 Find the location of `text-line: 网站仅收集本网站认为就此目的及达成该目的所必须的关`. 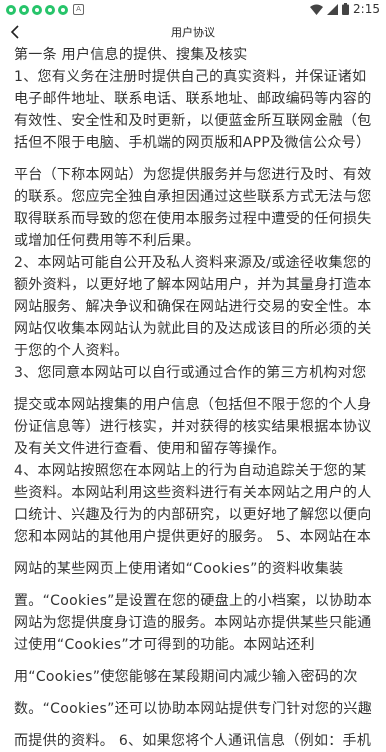

text-line: 网站仅收集本网站认为就此目的及达成该目的所必须的关 is located at coordinates (193, 329).